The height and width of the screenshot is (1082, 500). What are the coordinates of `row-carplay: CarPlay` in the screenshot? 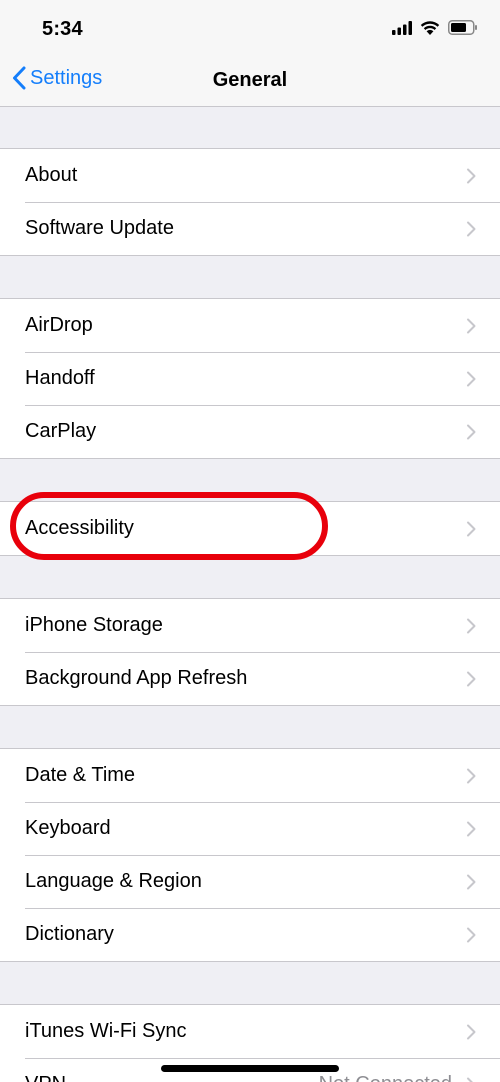 It's located at (250, 431).